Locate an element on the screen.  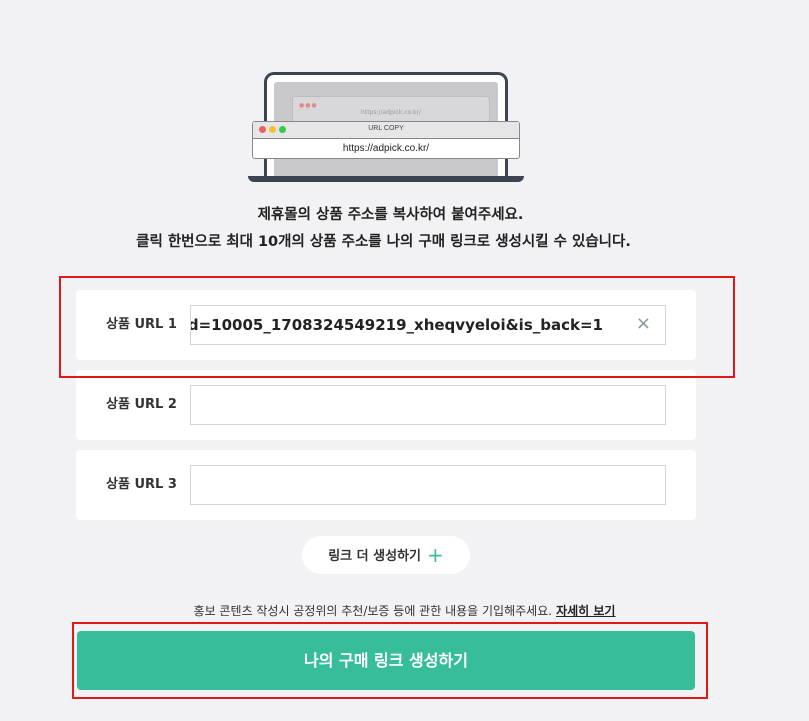
url-input-2-field is located at coordinates (411, 405).